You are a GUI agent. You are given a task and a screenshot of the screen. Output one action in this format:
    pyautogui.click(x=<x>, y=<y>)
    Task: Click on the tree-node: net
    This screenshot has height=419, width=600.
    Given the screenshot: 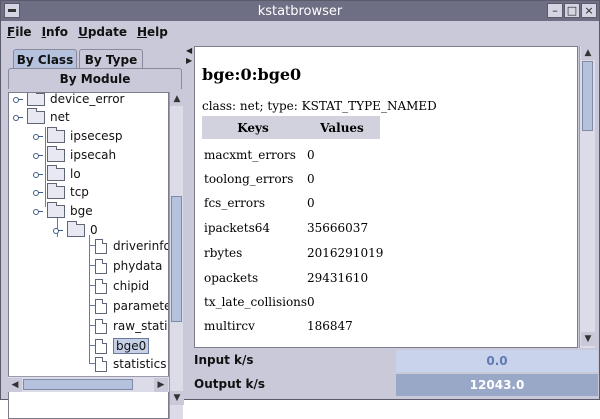 What is the action you would take?
    pyautogui.click(x=41, y=116)
    